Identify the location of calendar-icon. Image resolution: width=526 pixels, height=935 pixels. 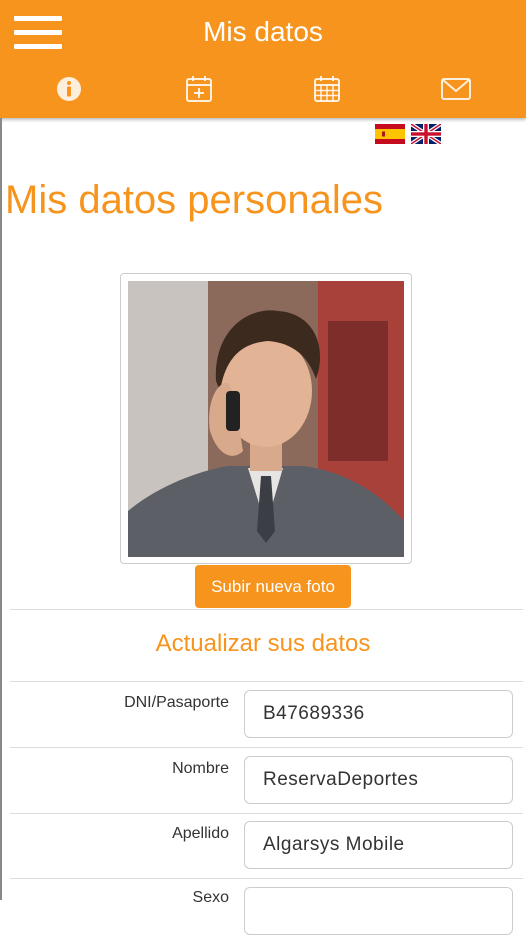
(327, 89).